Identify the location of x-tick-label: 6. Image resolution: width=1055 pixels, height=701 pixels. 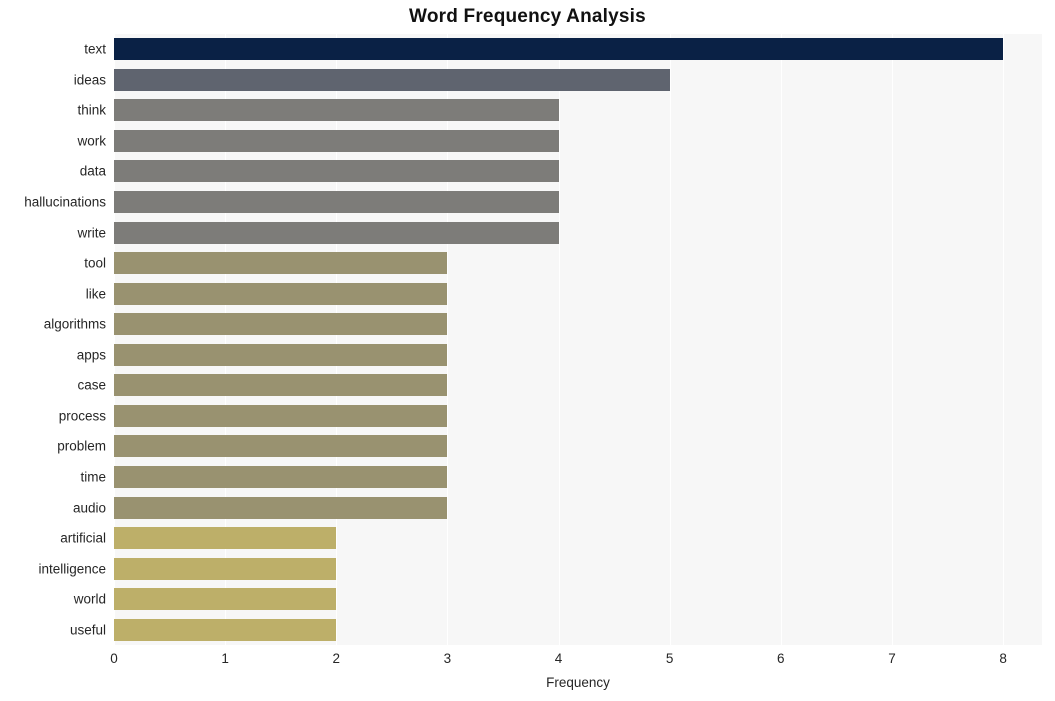
(781, 658).